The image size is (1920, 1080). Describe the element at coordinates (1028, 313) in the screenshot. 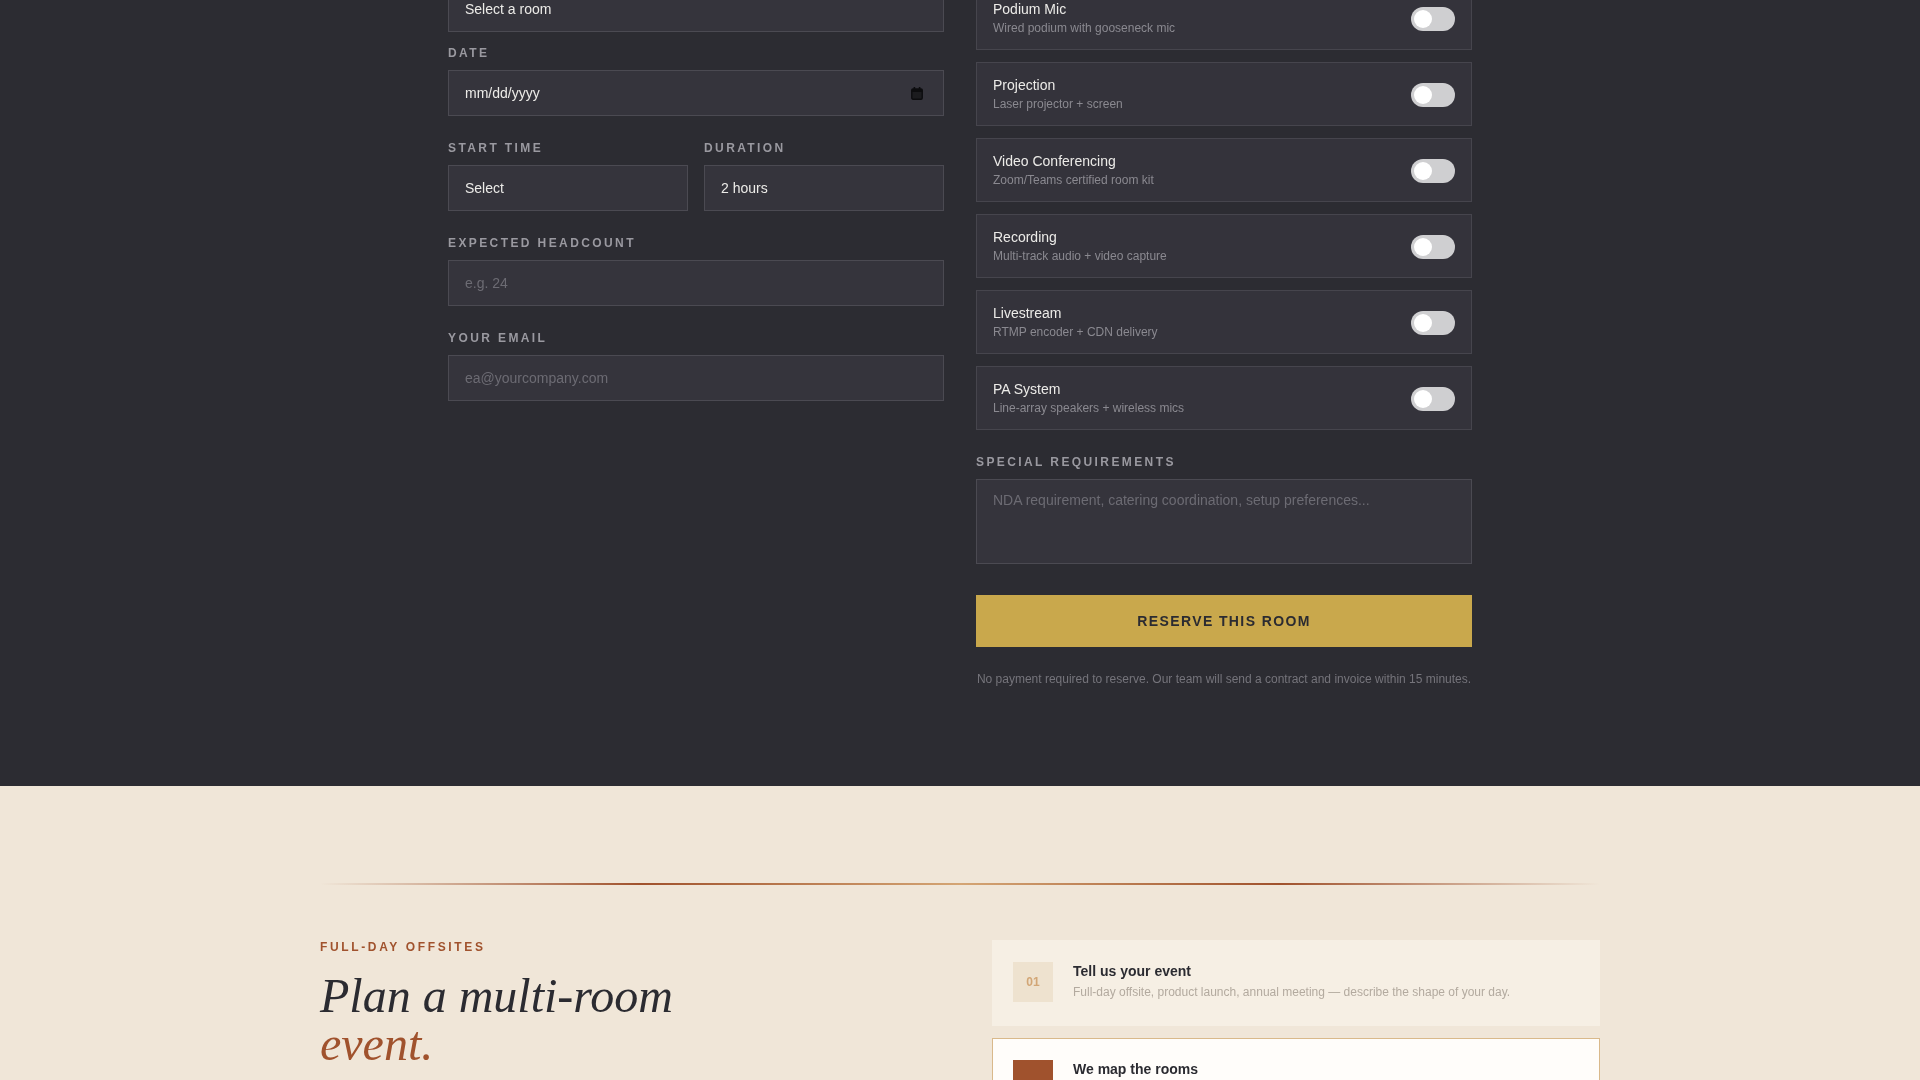

I see `equipment-name: Livestream` at that location.